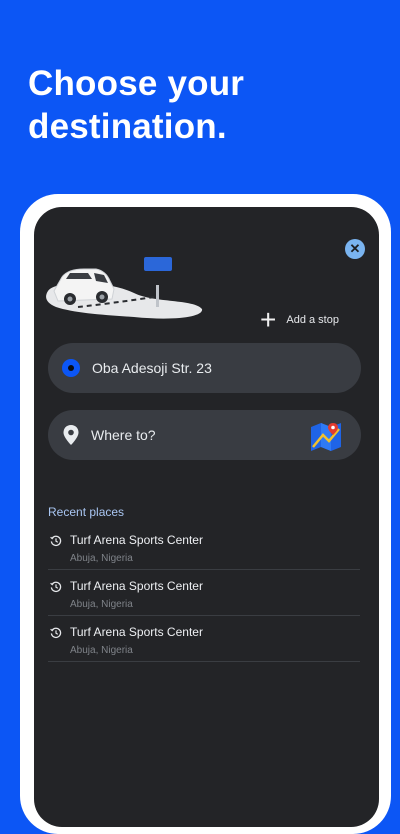 This screenshot has height=834, width=400. Describe the element at coordinates (86, 512) in the screenshot. I see `recent-places-heading: Recent places` at that location.